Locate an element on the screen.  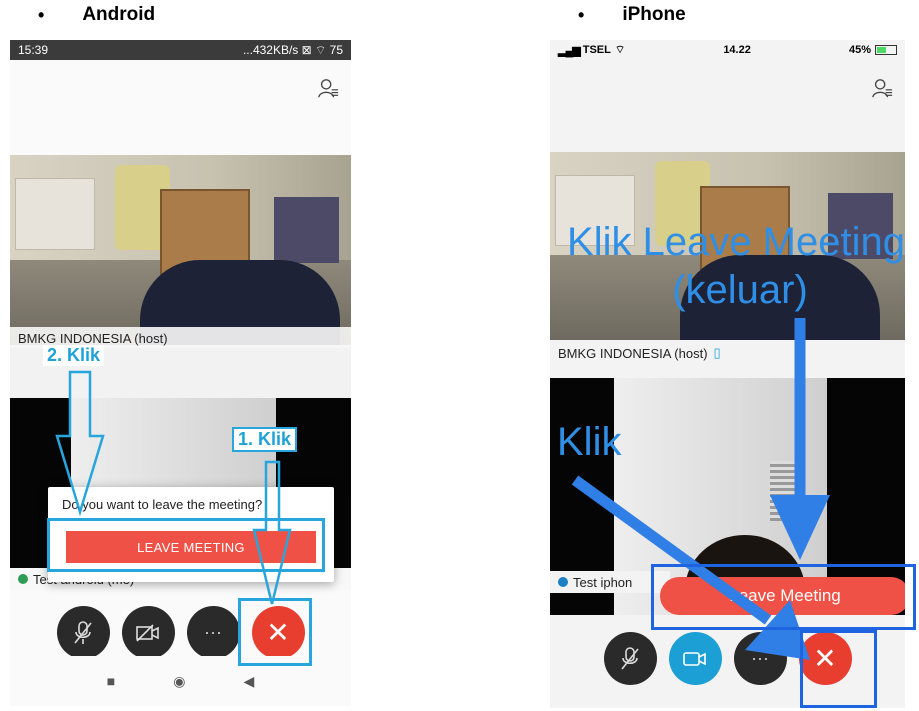
home-button: ◉ is located at coordinates (179, 681).